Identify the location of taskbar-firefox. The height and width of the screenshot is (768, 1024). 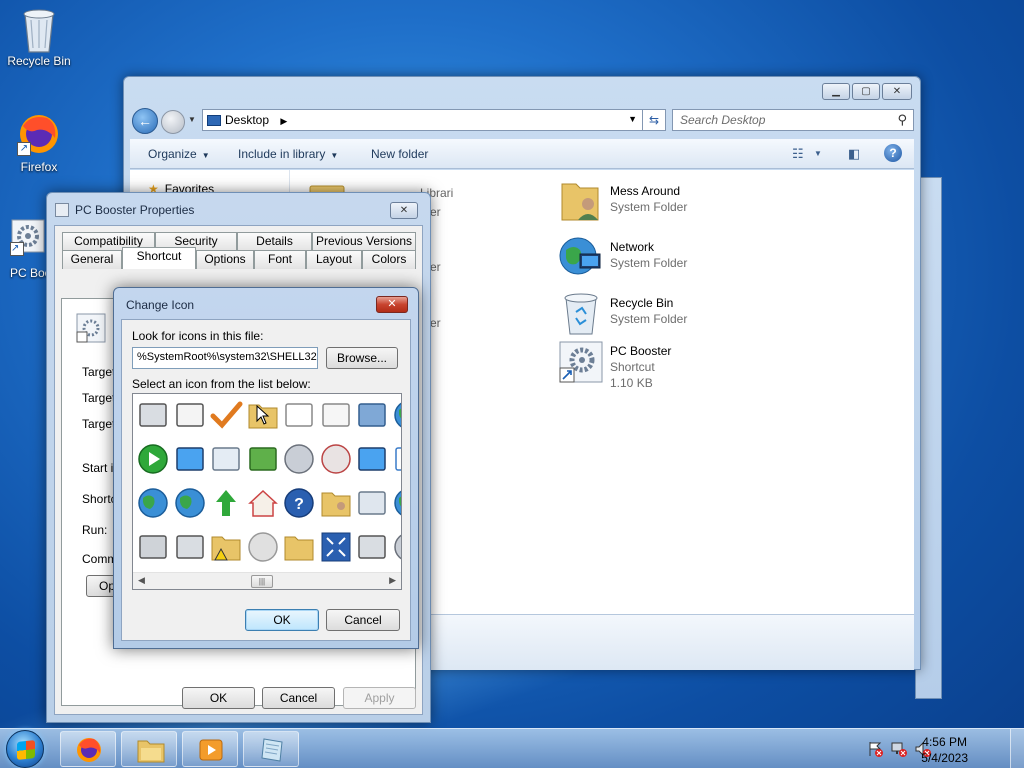
(88, 749).